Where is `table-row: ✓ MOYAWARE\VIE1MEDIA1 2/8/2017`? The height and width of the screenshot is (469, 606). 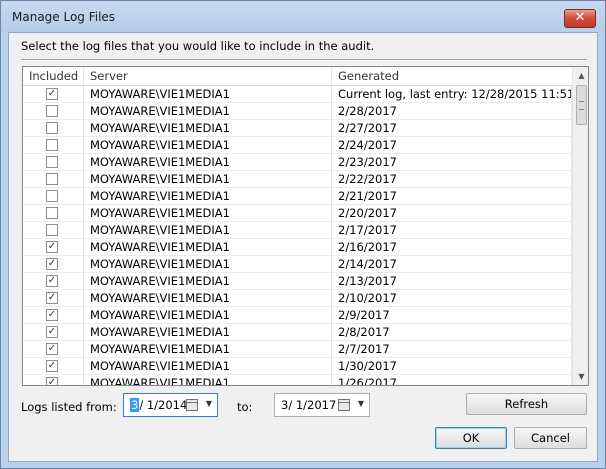 table-row: ✓ MOYAWARE\VIE1MEDIA1 2/8/2017 is located at coordinates (297, 332).